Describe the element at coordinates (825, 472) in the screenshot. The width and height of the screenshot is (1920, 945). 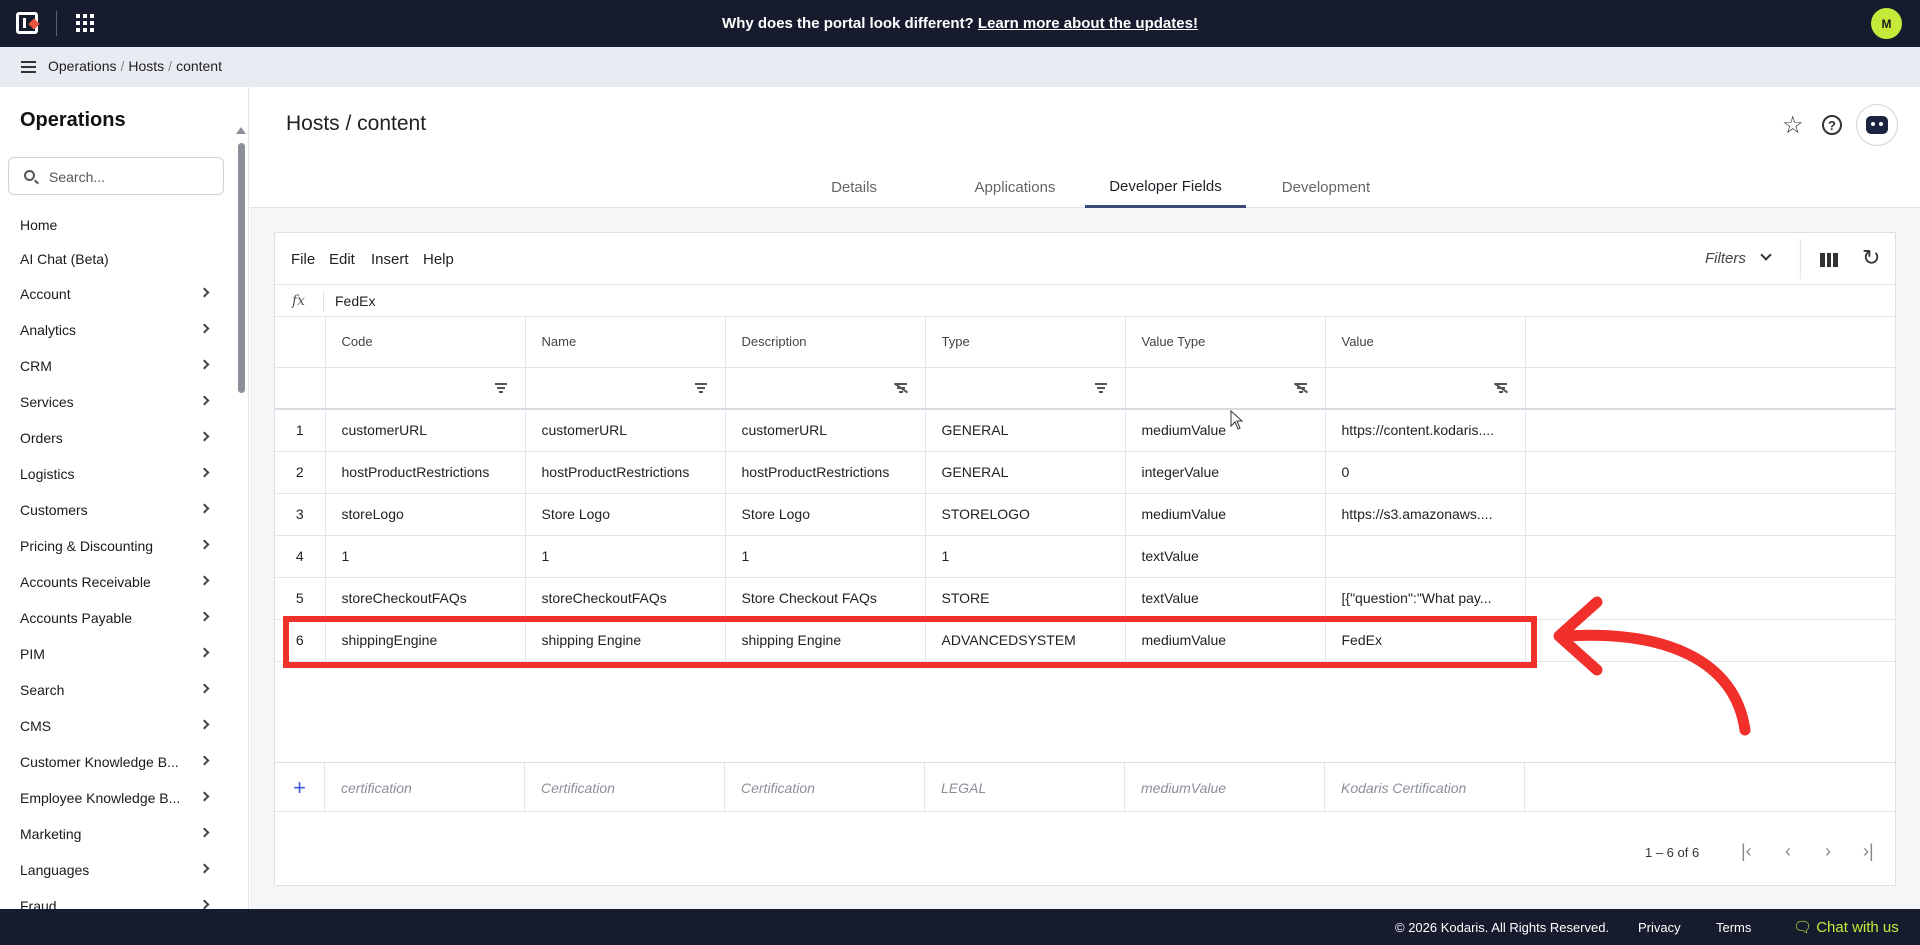
I see `cell-description: hostProductRestrictions` at that location.